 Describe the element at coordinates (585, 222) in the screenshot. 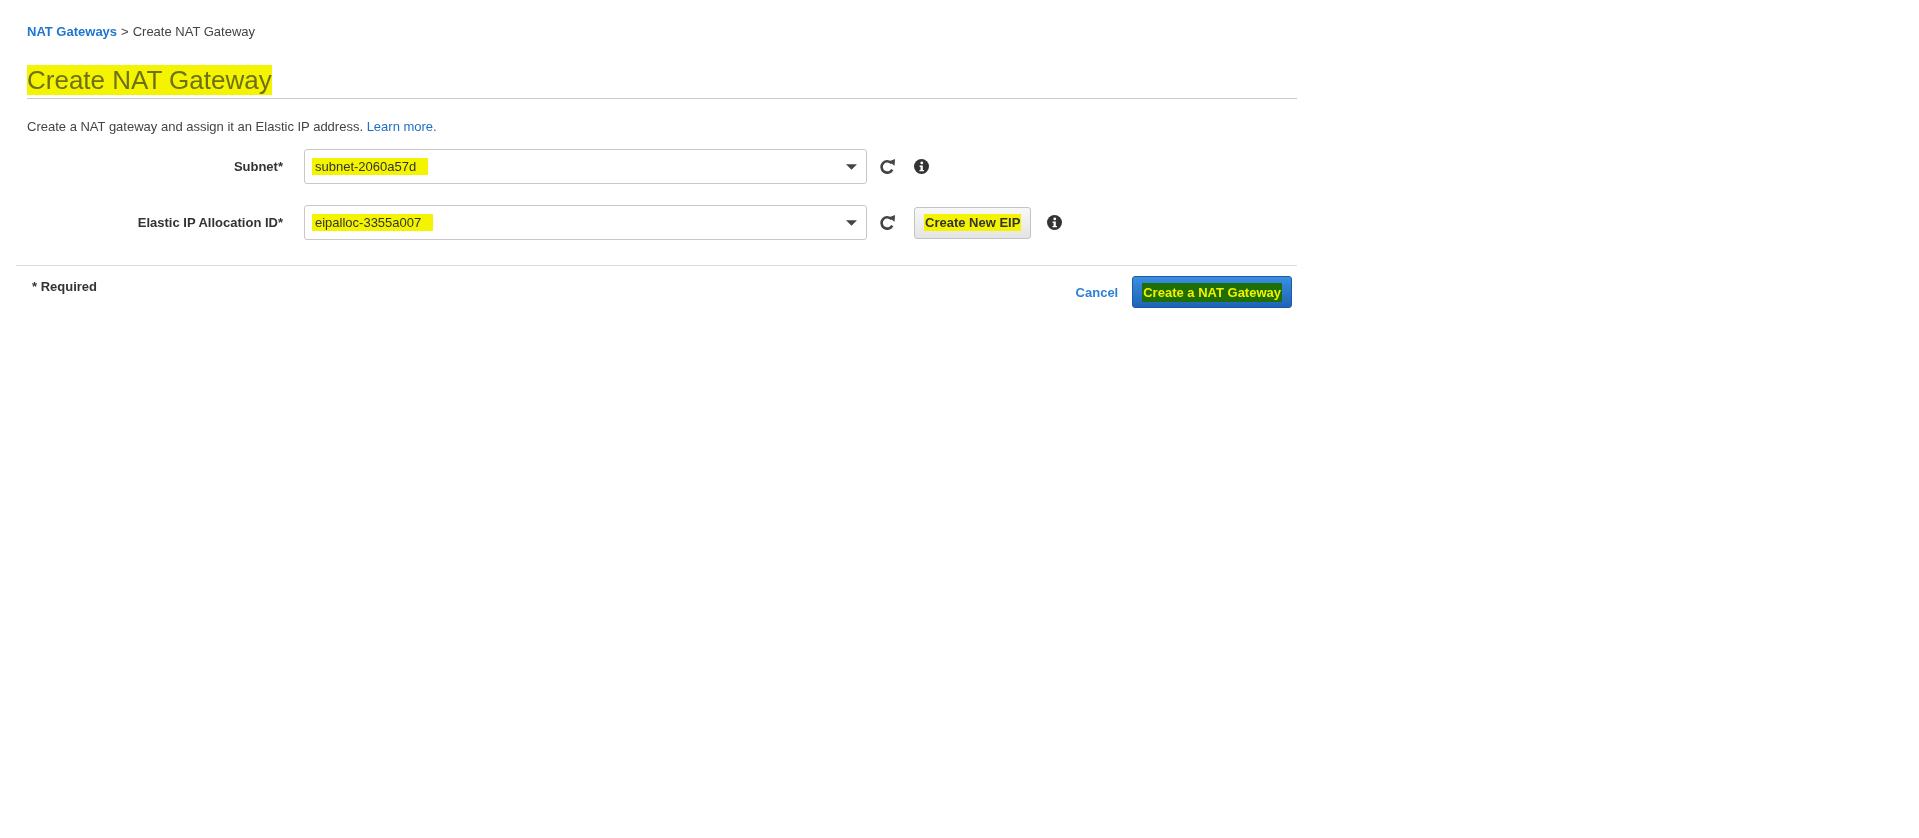

I see `select-field: eipalloc-3355a007` at that location.